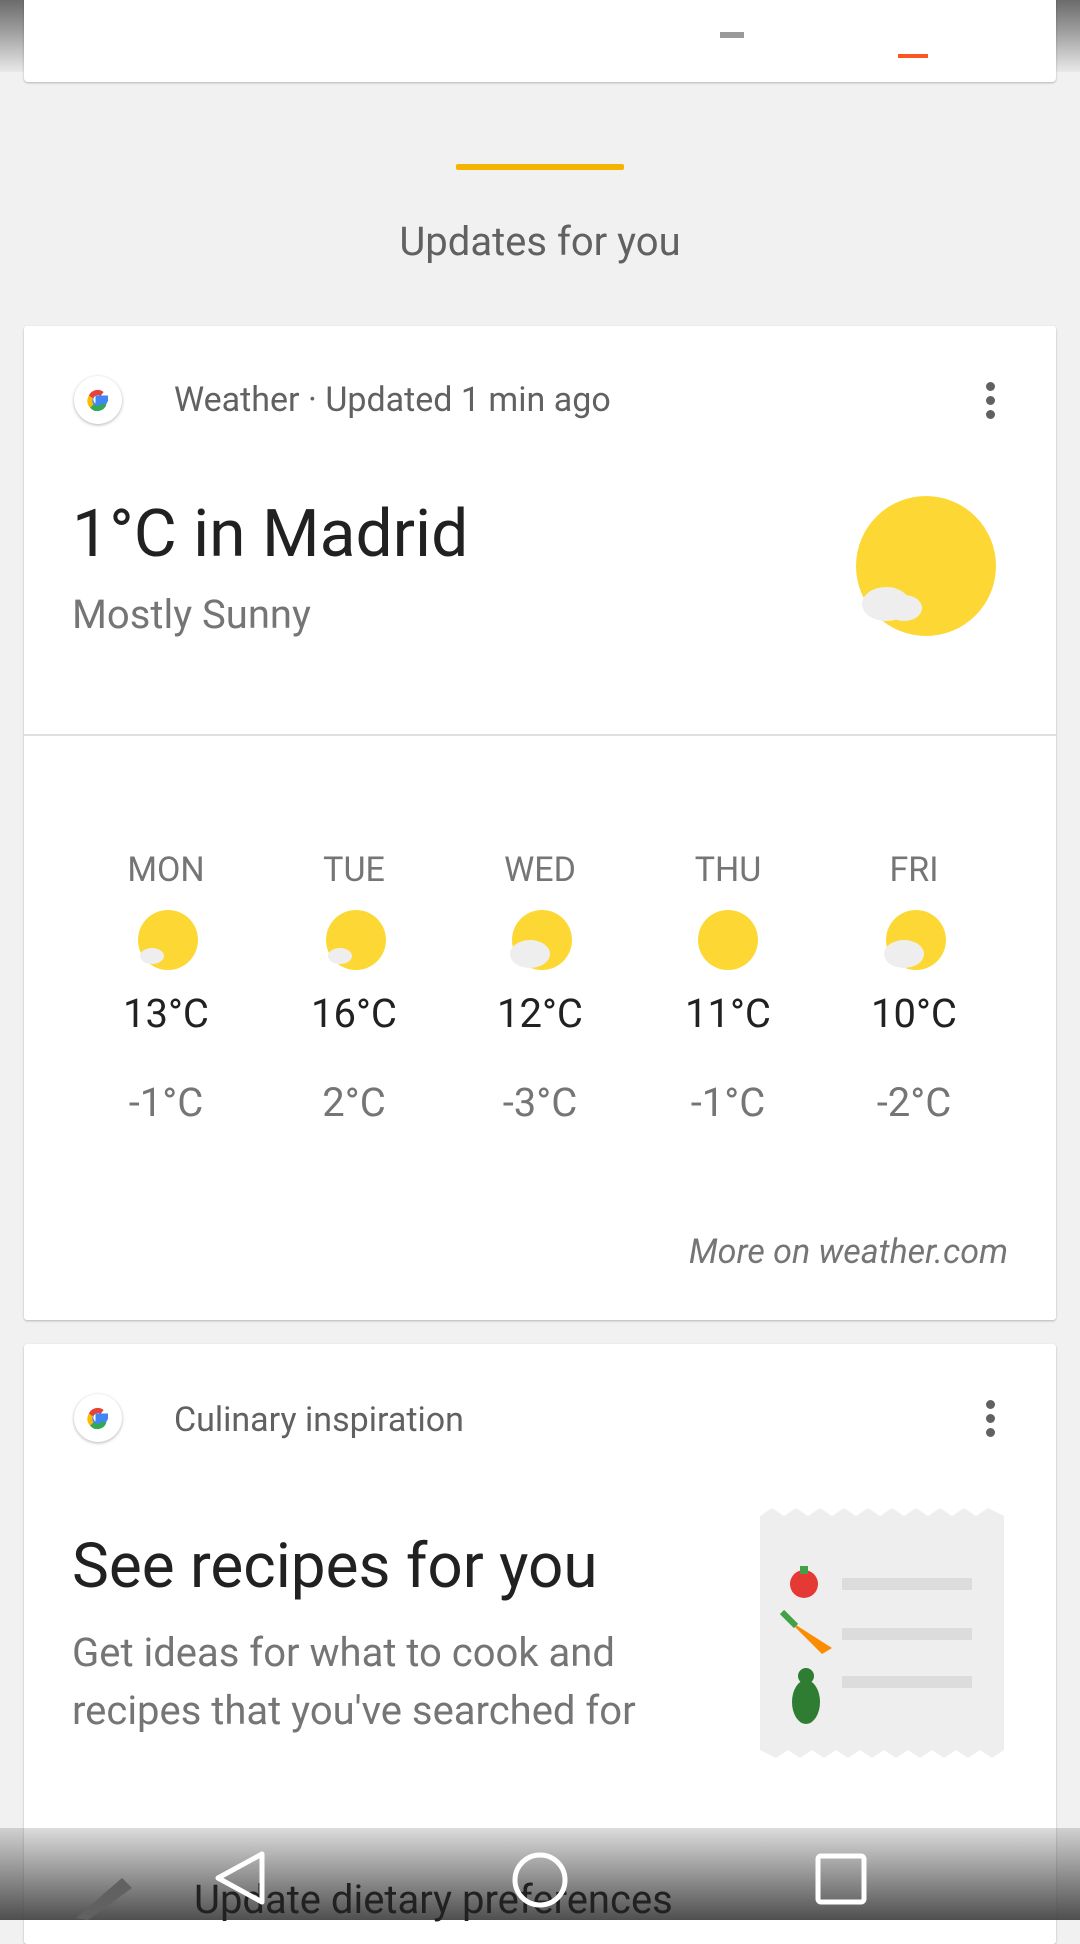  What do you see at coordinates (826, 37) in the screenshot?
I see `status-icons` at bounding box center [826, 37].